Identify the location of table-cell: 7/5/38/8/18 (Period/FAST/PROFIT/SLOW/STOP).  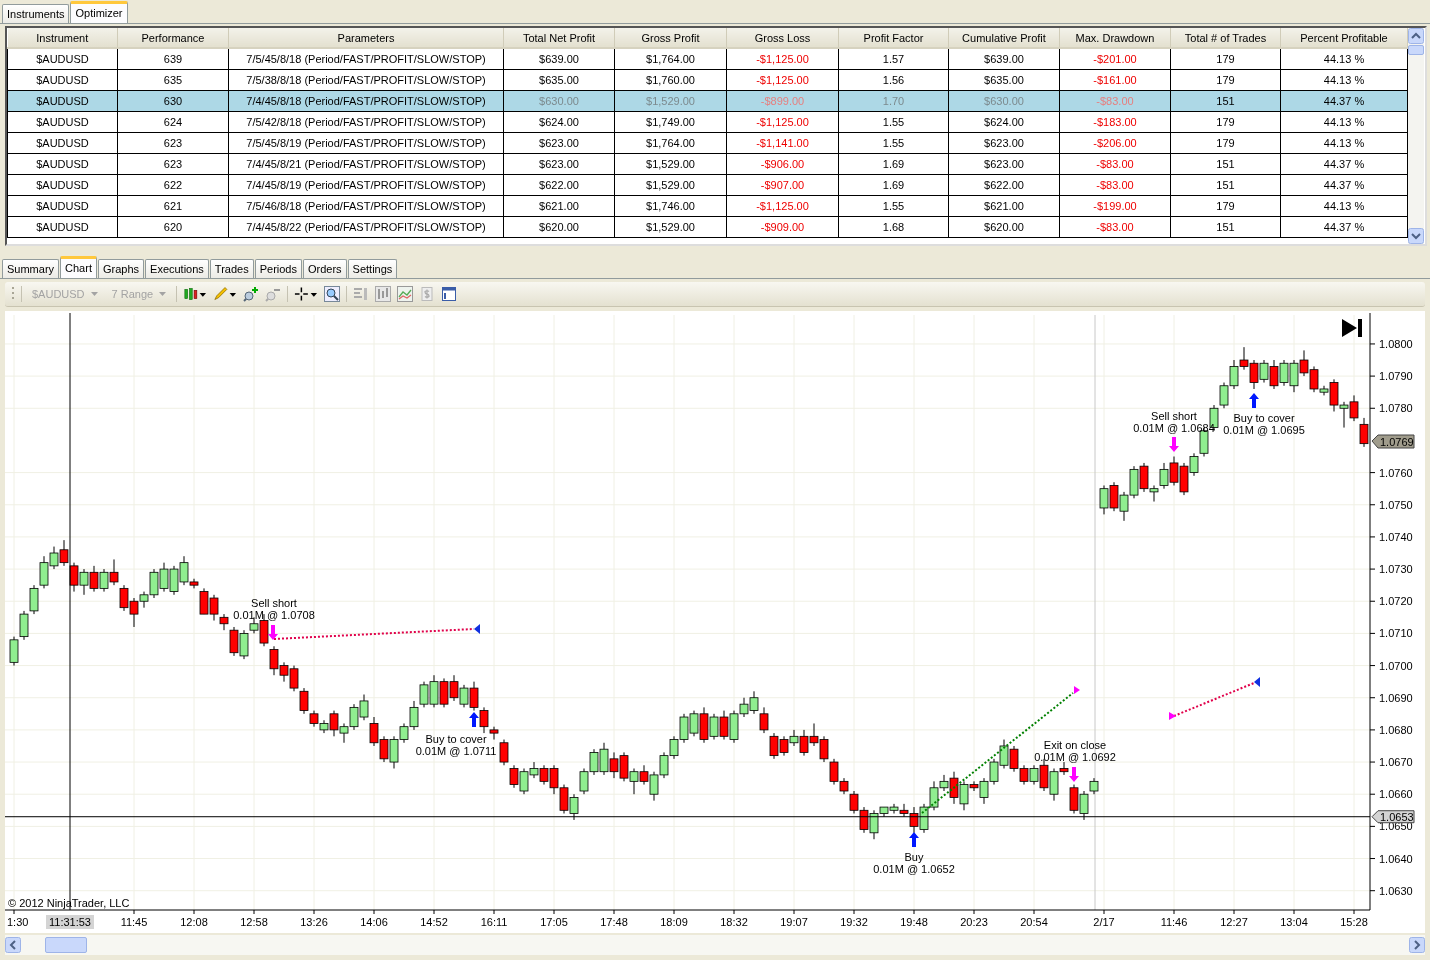
(366, 80).